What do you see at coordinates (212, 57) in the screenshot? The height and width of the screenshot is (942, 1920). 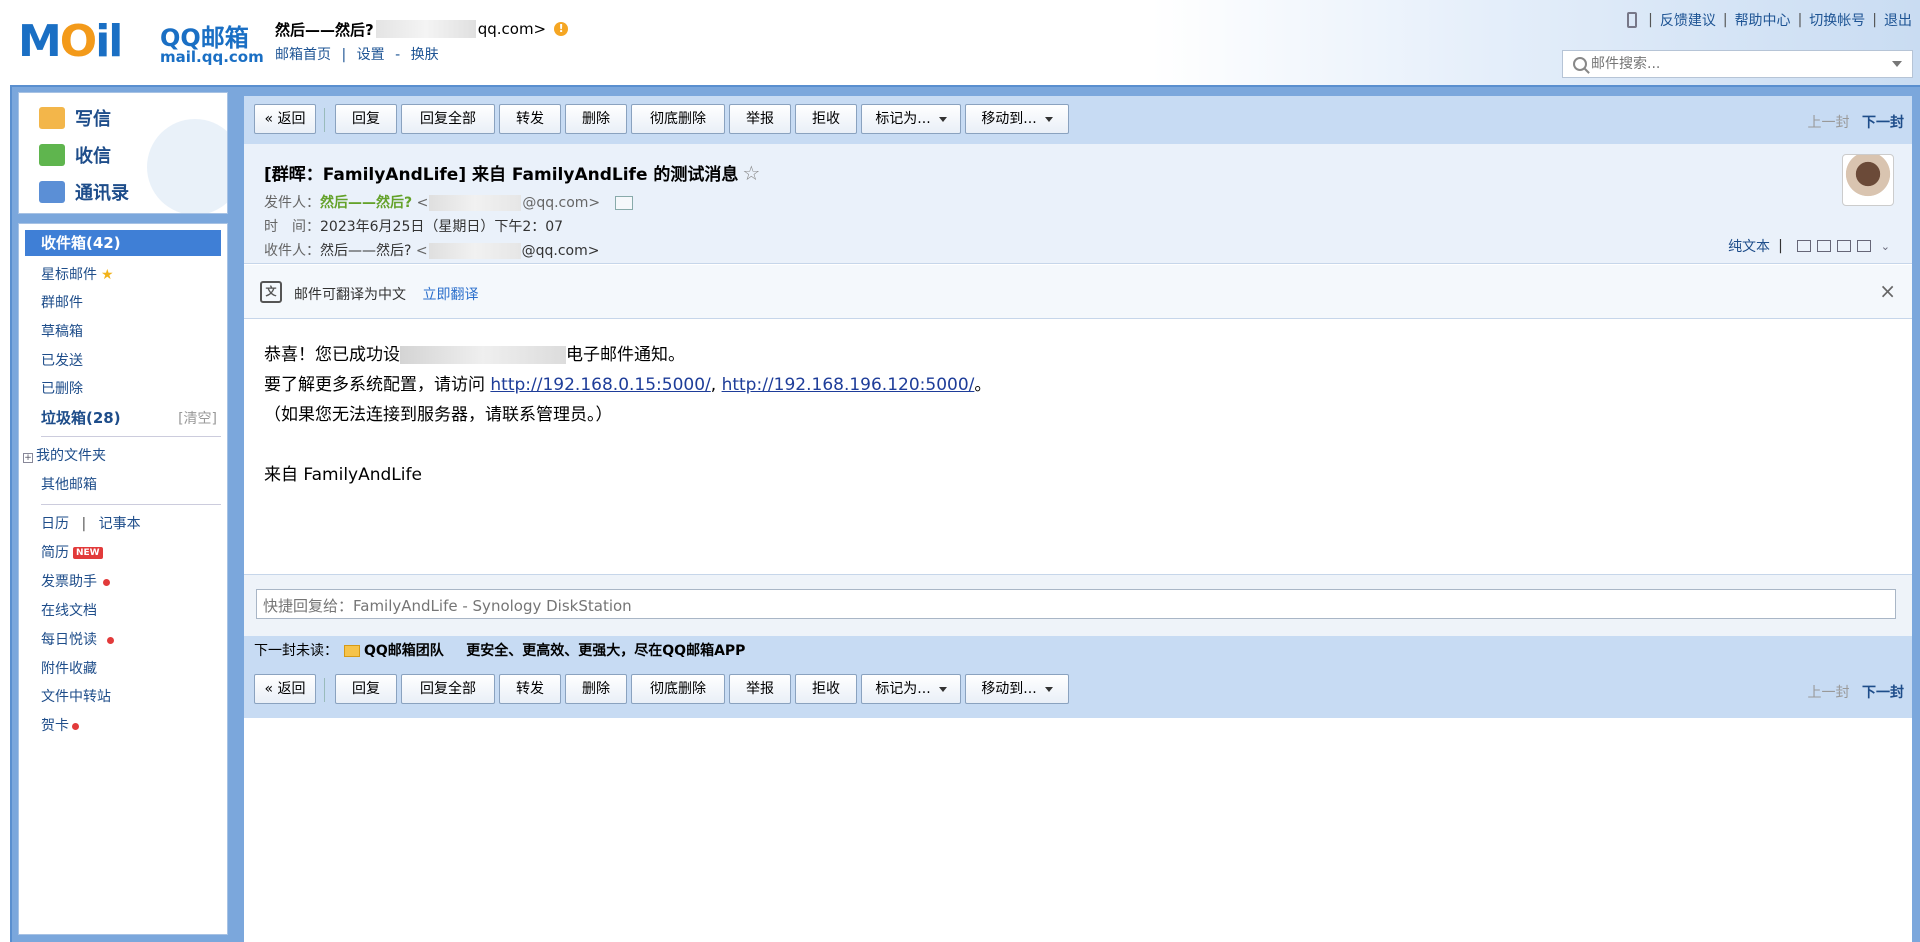 I see `logo-domain: mail.qq.com` at bounding box center [212, 57].